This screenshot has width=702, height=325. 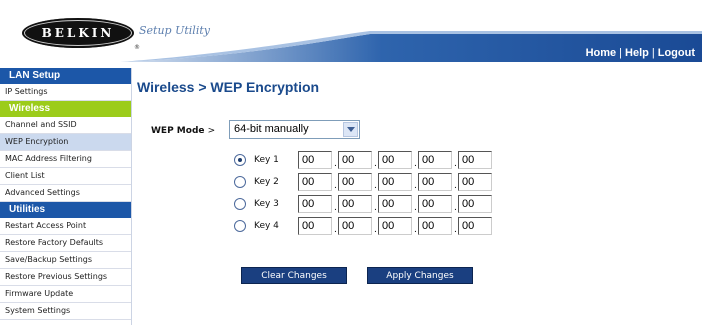 I want to click on sidebar-heading-lan-setup: LAN Setup, so click(x=65, y=76).